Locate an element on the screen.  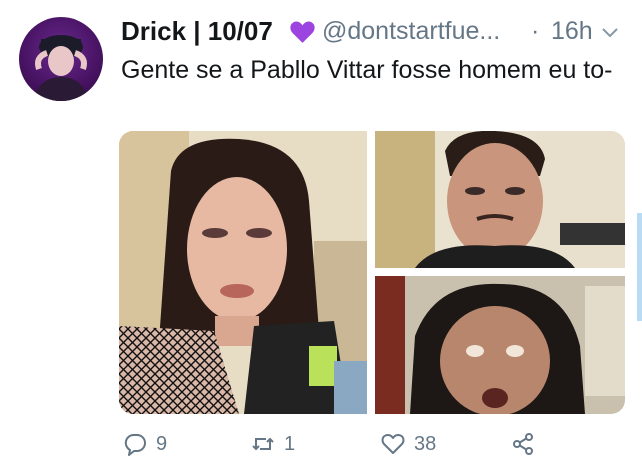
like-count: 38 is located at coordinates (425, 444).